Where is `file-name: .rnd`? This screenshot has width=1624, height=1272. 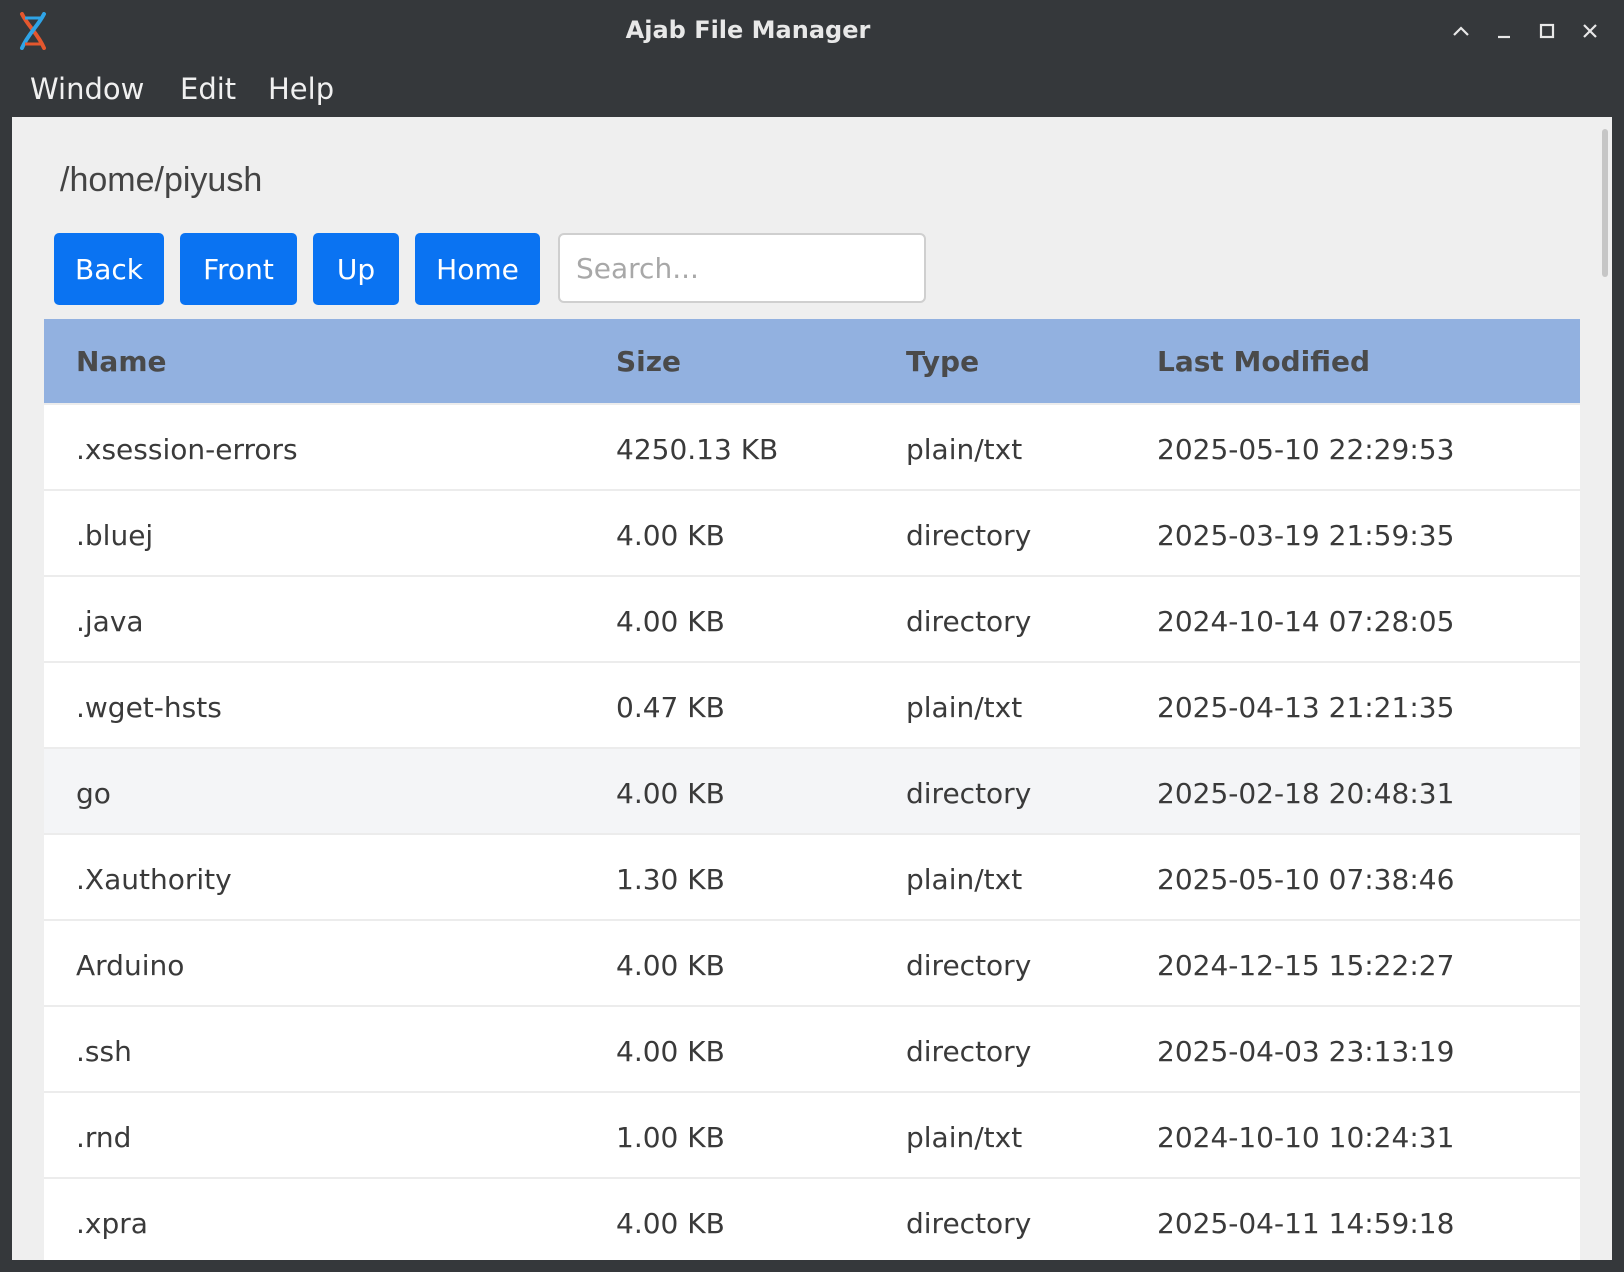 file-name: .rnd is located at coordinates (104, 1137).